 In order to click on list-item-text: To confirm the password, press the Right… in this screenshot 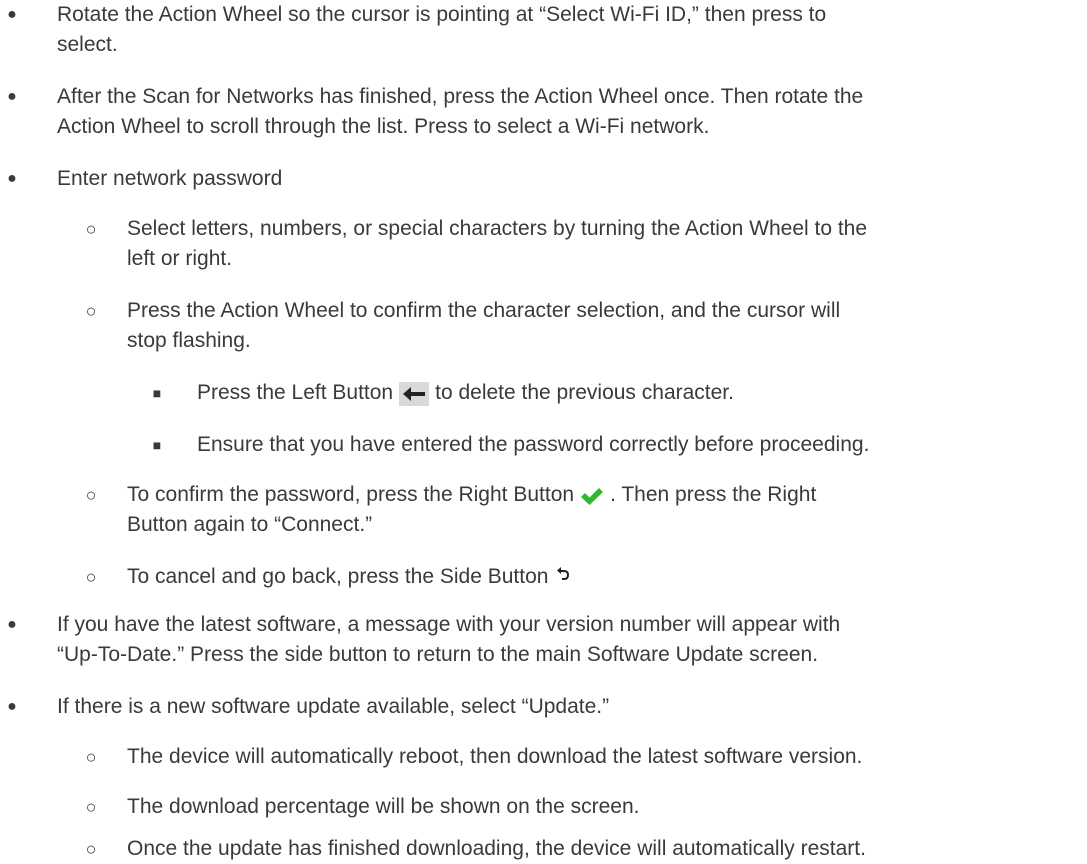, I will do `click(471, 510)`.